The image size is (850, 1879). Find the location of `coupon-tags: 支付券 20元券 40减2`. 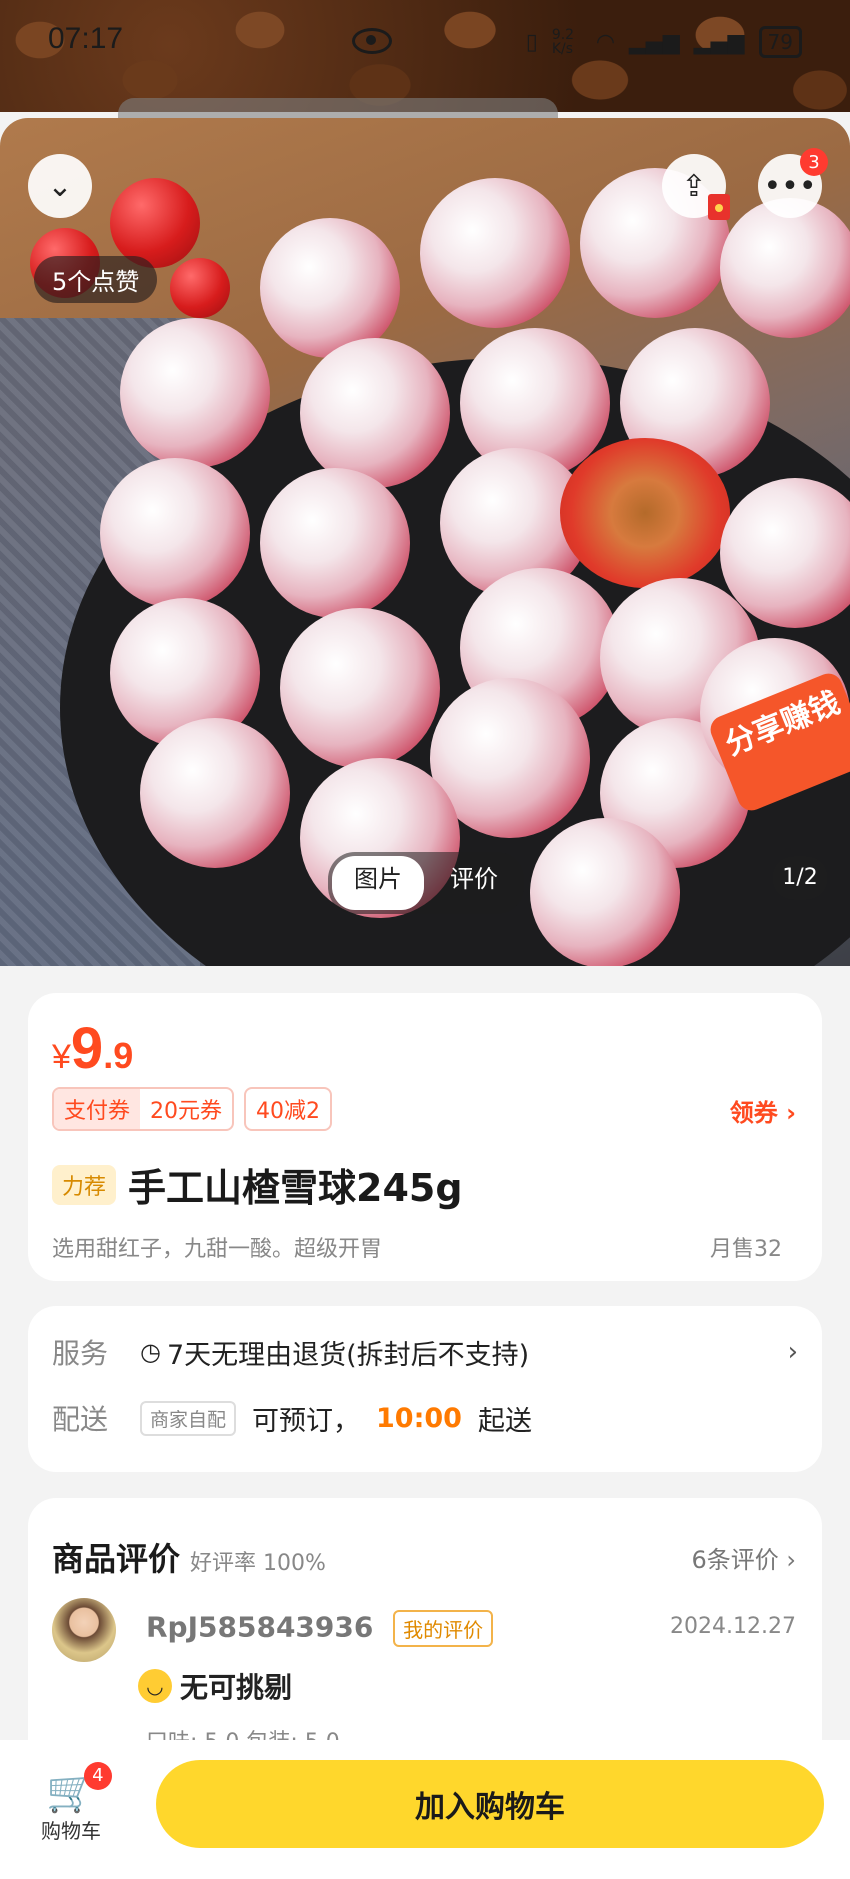

coupon-tags: 支付券 20元券 40减2 is located at coordinates (192, 1109).